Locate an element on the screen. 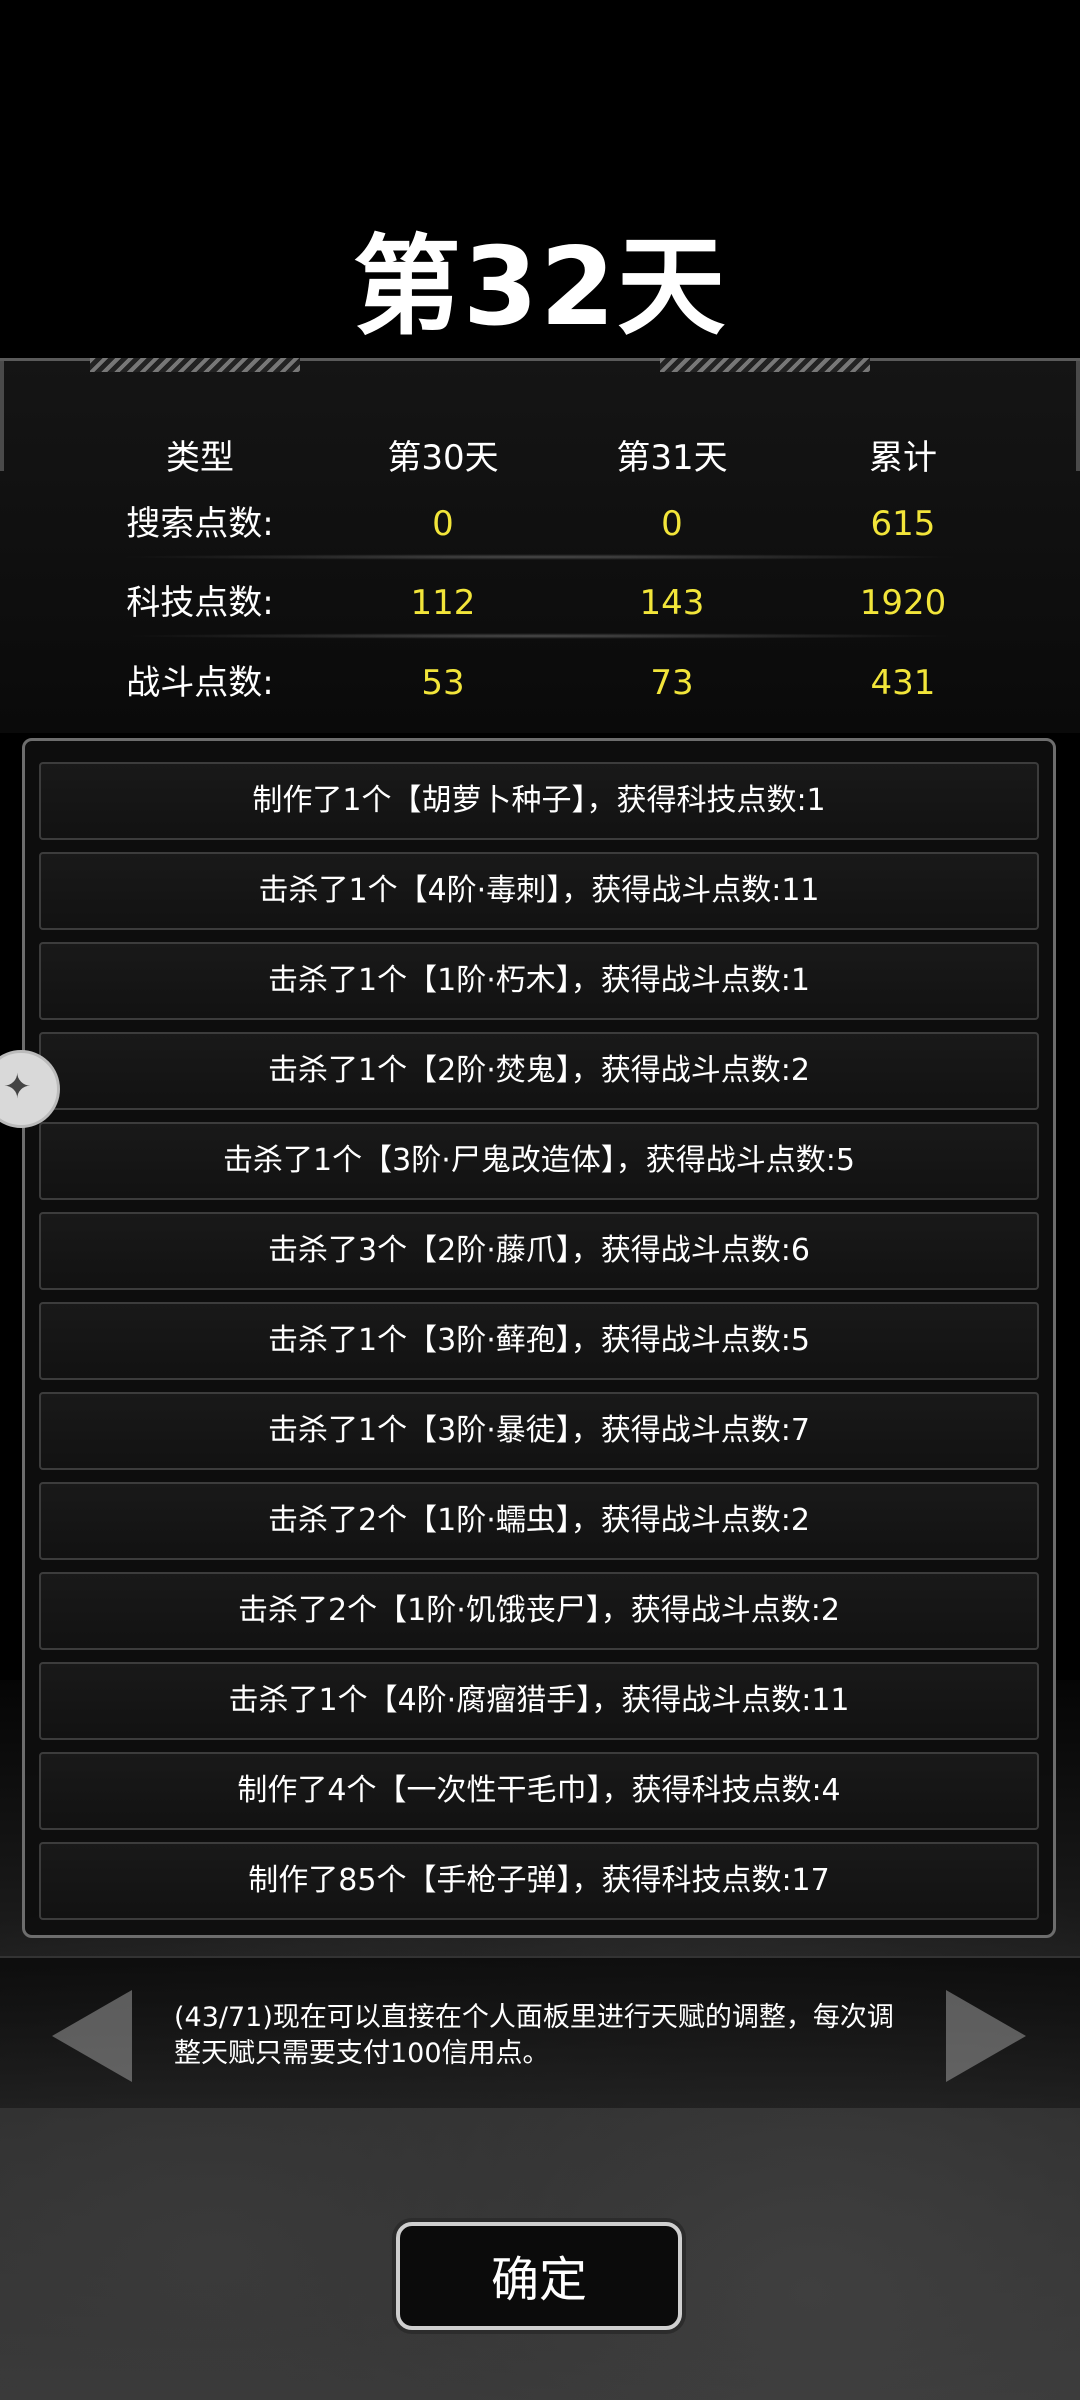  stat-label: 战斗点数: is located at coordinates (200, 683).